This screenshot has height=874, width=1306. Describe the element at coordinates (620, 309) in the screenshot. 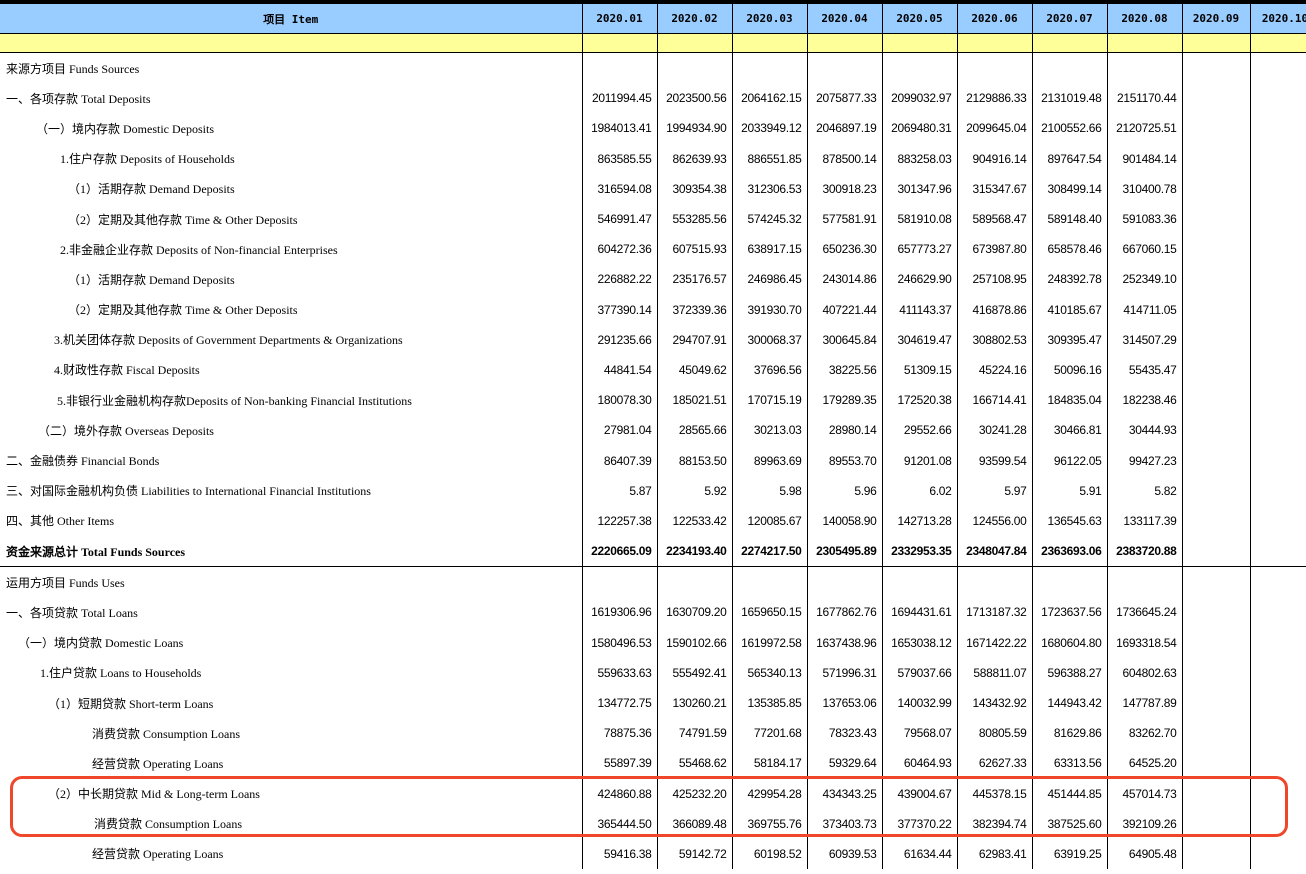

I see `value-cell: 377390.14` at that location.